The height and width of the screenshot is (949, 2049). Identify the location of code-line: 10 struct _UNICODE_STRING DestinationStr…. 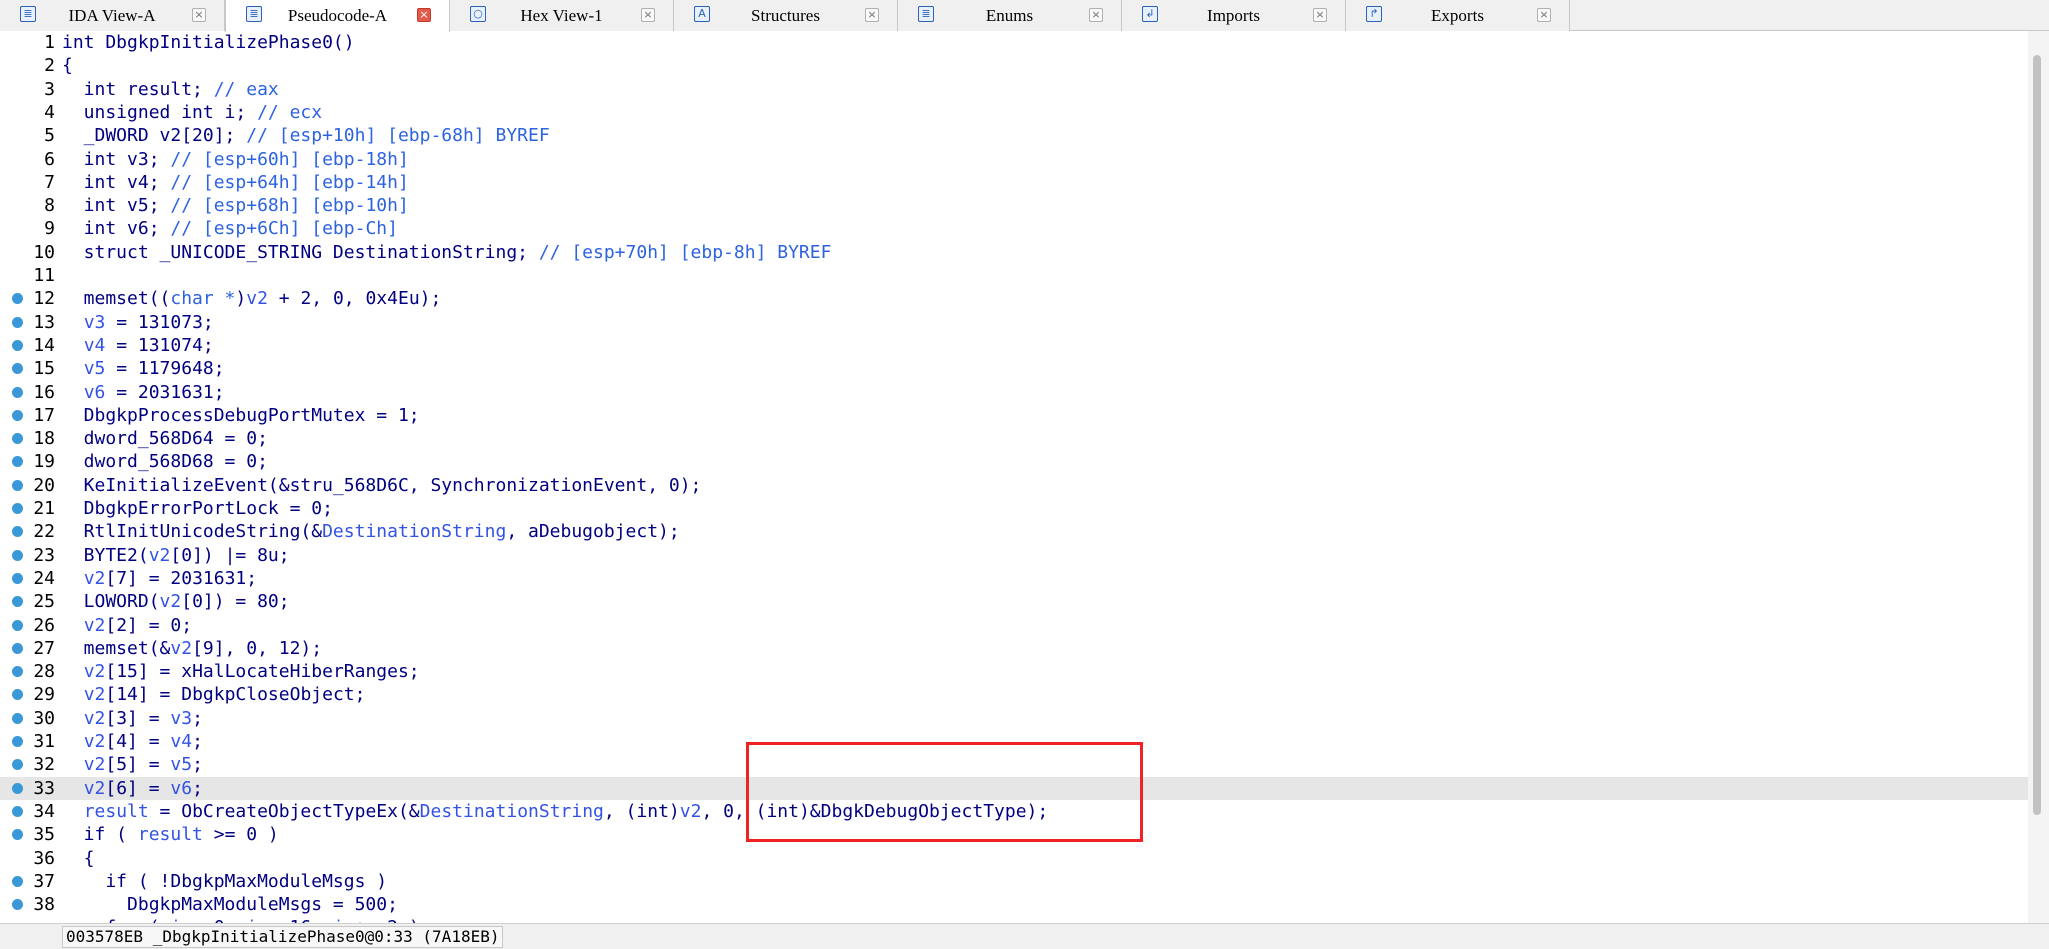
(1014, 252).